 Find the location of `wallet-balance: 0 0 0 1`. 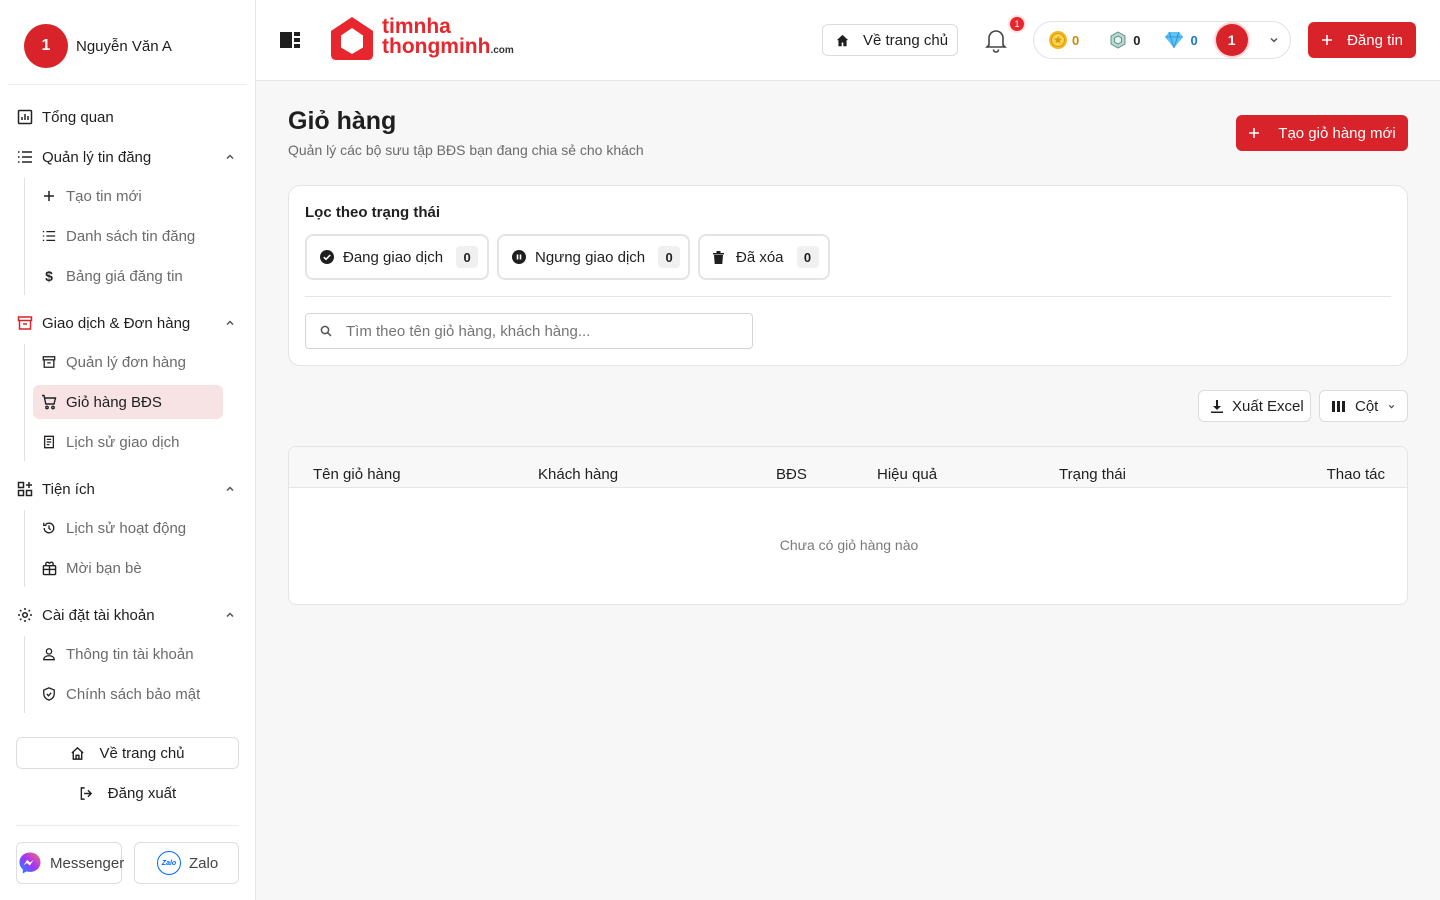

wallet-balance: 0 0 0 1 is located at coordinates (1162, 40).